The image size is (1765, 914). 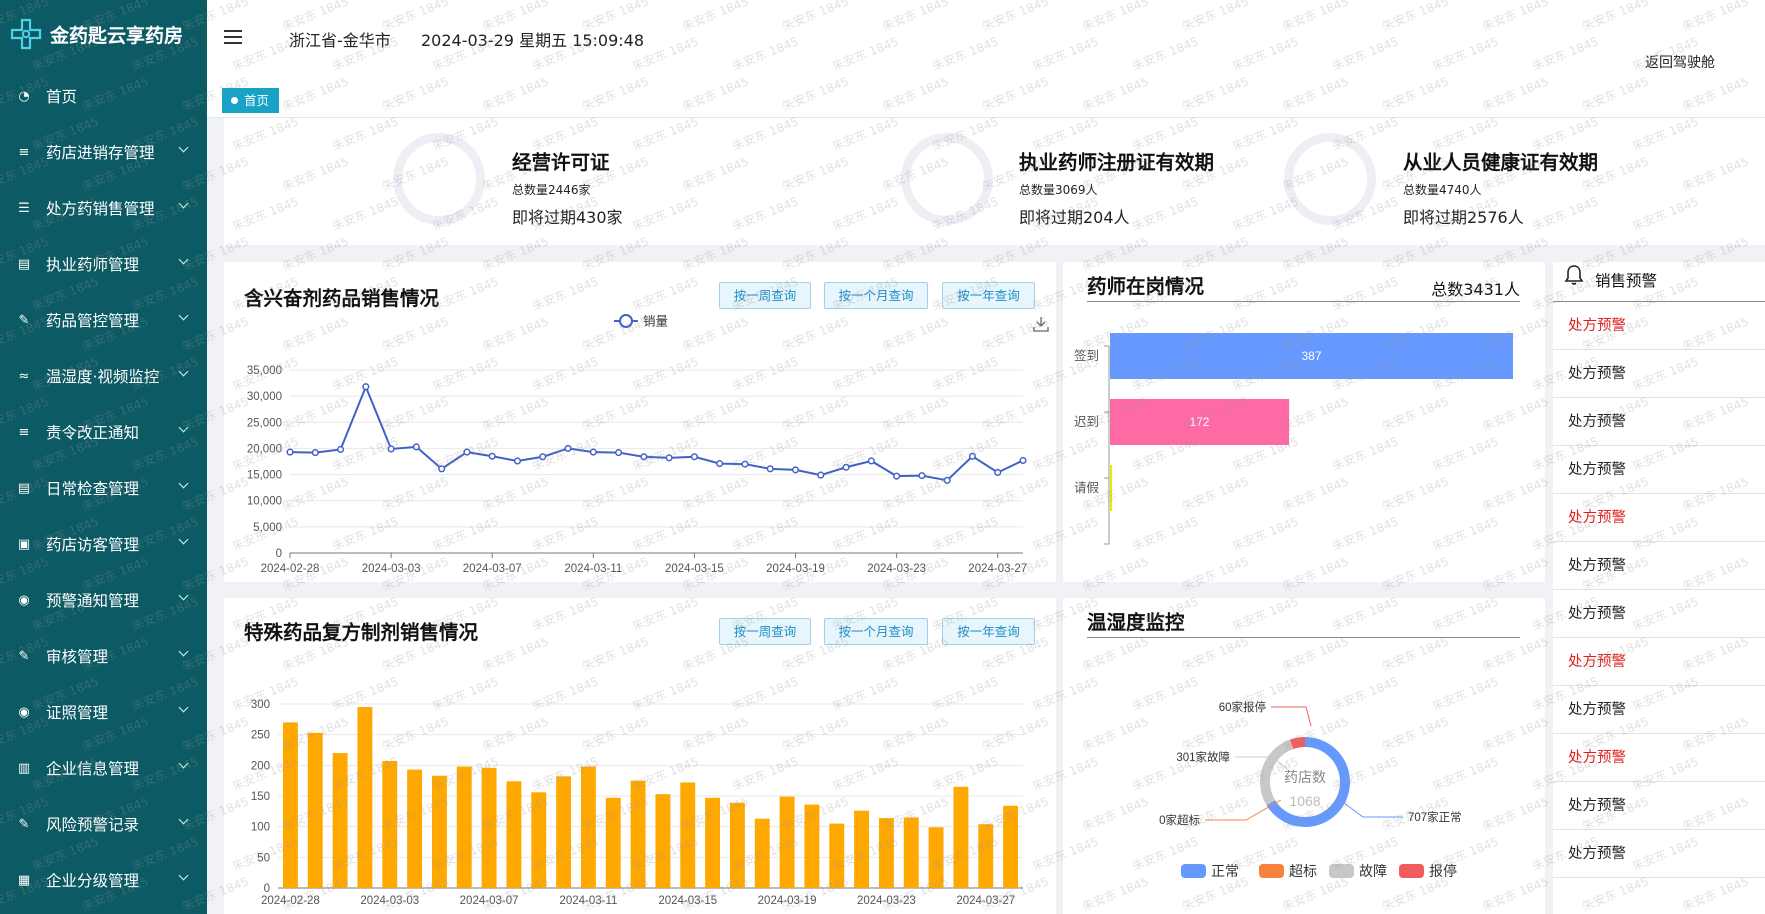 I want to click on sidebar-item: ◉ 预警通知管理, so click(x=103, y=600).